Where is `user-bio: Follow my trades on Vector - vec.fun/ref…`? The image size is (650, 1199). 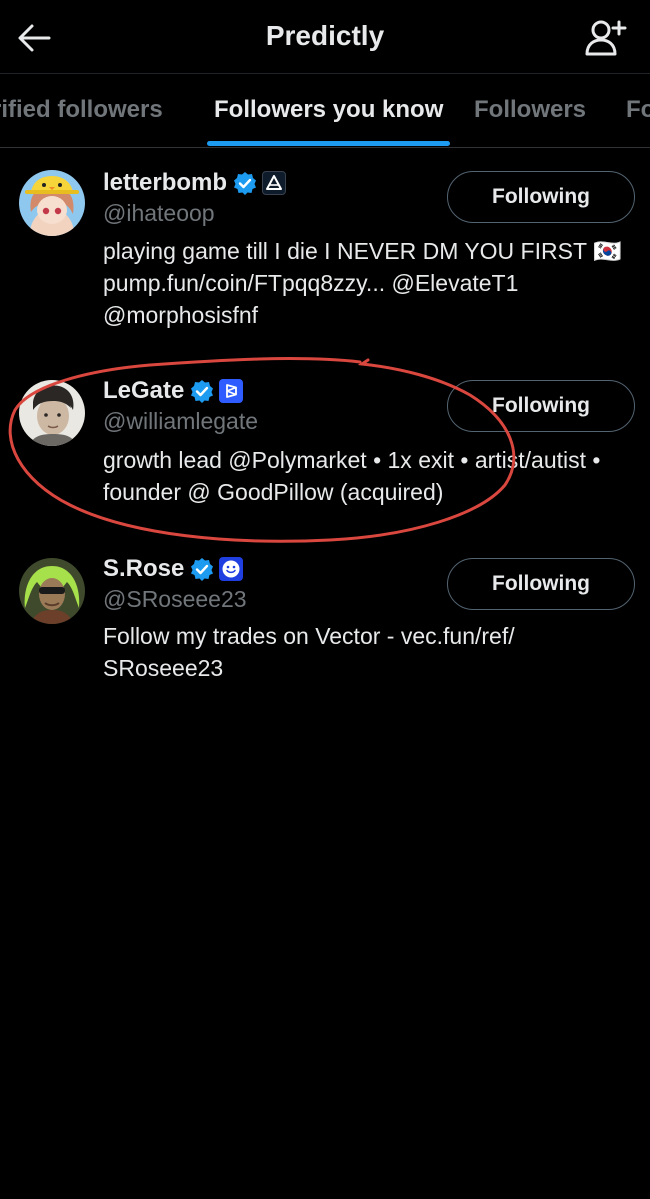
user-bio: Follow my trades on Vector - vec.fun/ref… is located at coordinates (309, 652).